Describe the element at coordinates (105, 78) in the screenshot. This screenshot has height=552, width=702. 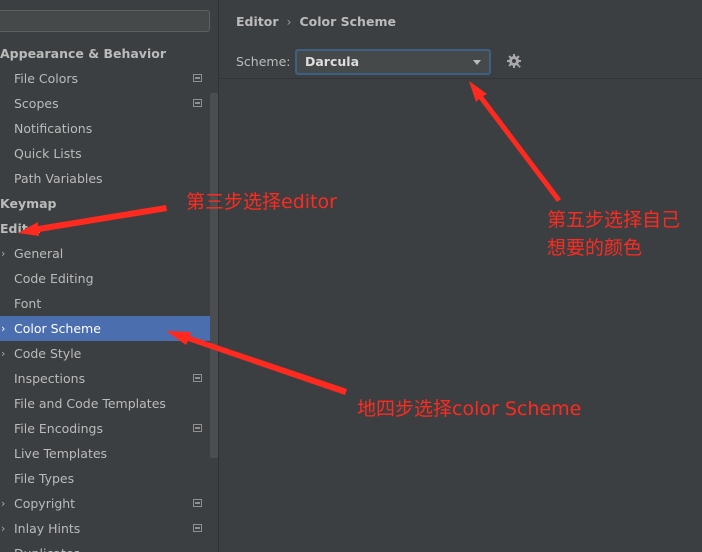
I see `sidebar-item-file-colors: File Colors` at that location.